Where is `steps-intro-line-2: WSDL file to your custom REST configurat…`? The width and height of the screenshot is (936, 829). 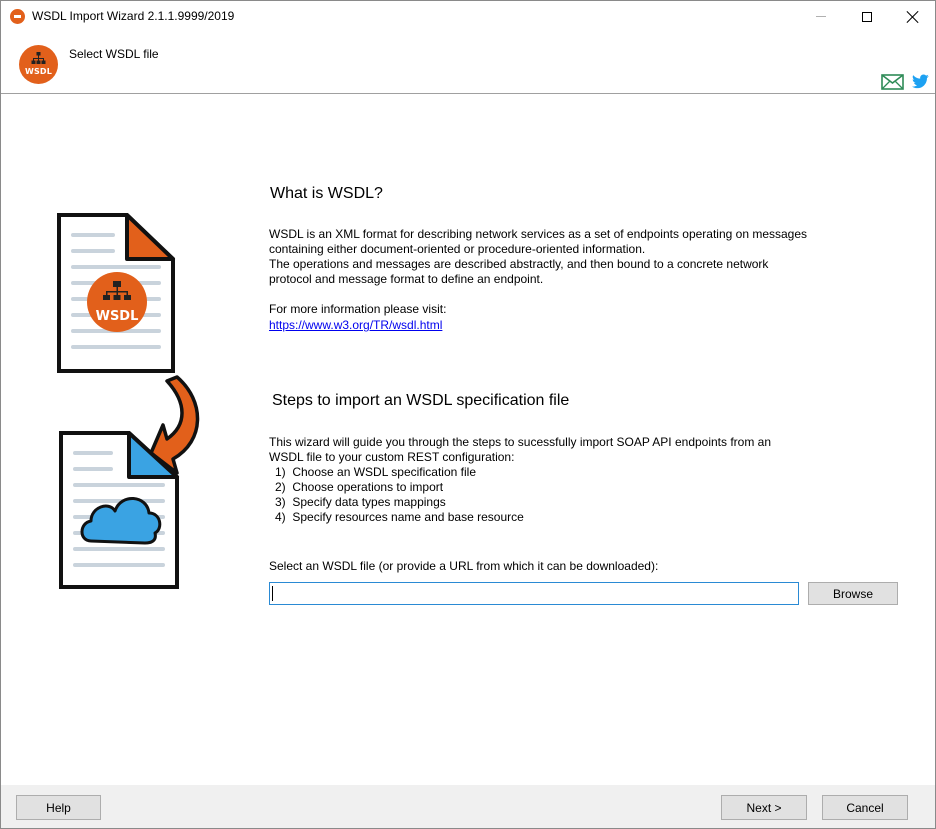
steps-intro-line-2: WSDL file to your custom REST configurat… is located at coordinates (392, 457).